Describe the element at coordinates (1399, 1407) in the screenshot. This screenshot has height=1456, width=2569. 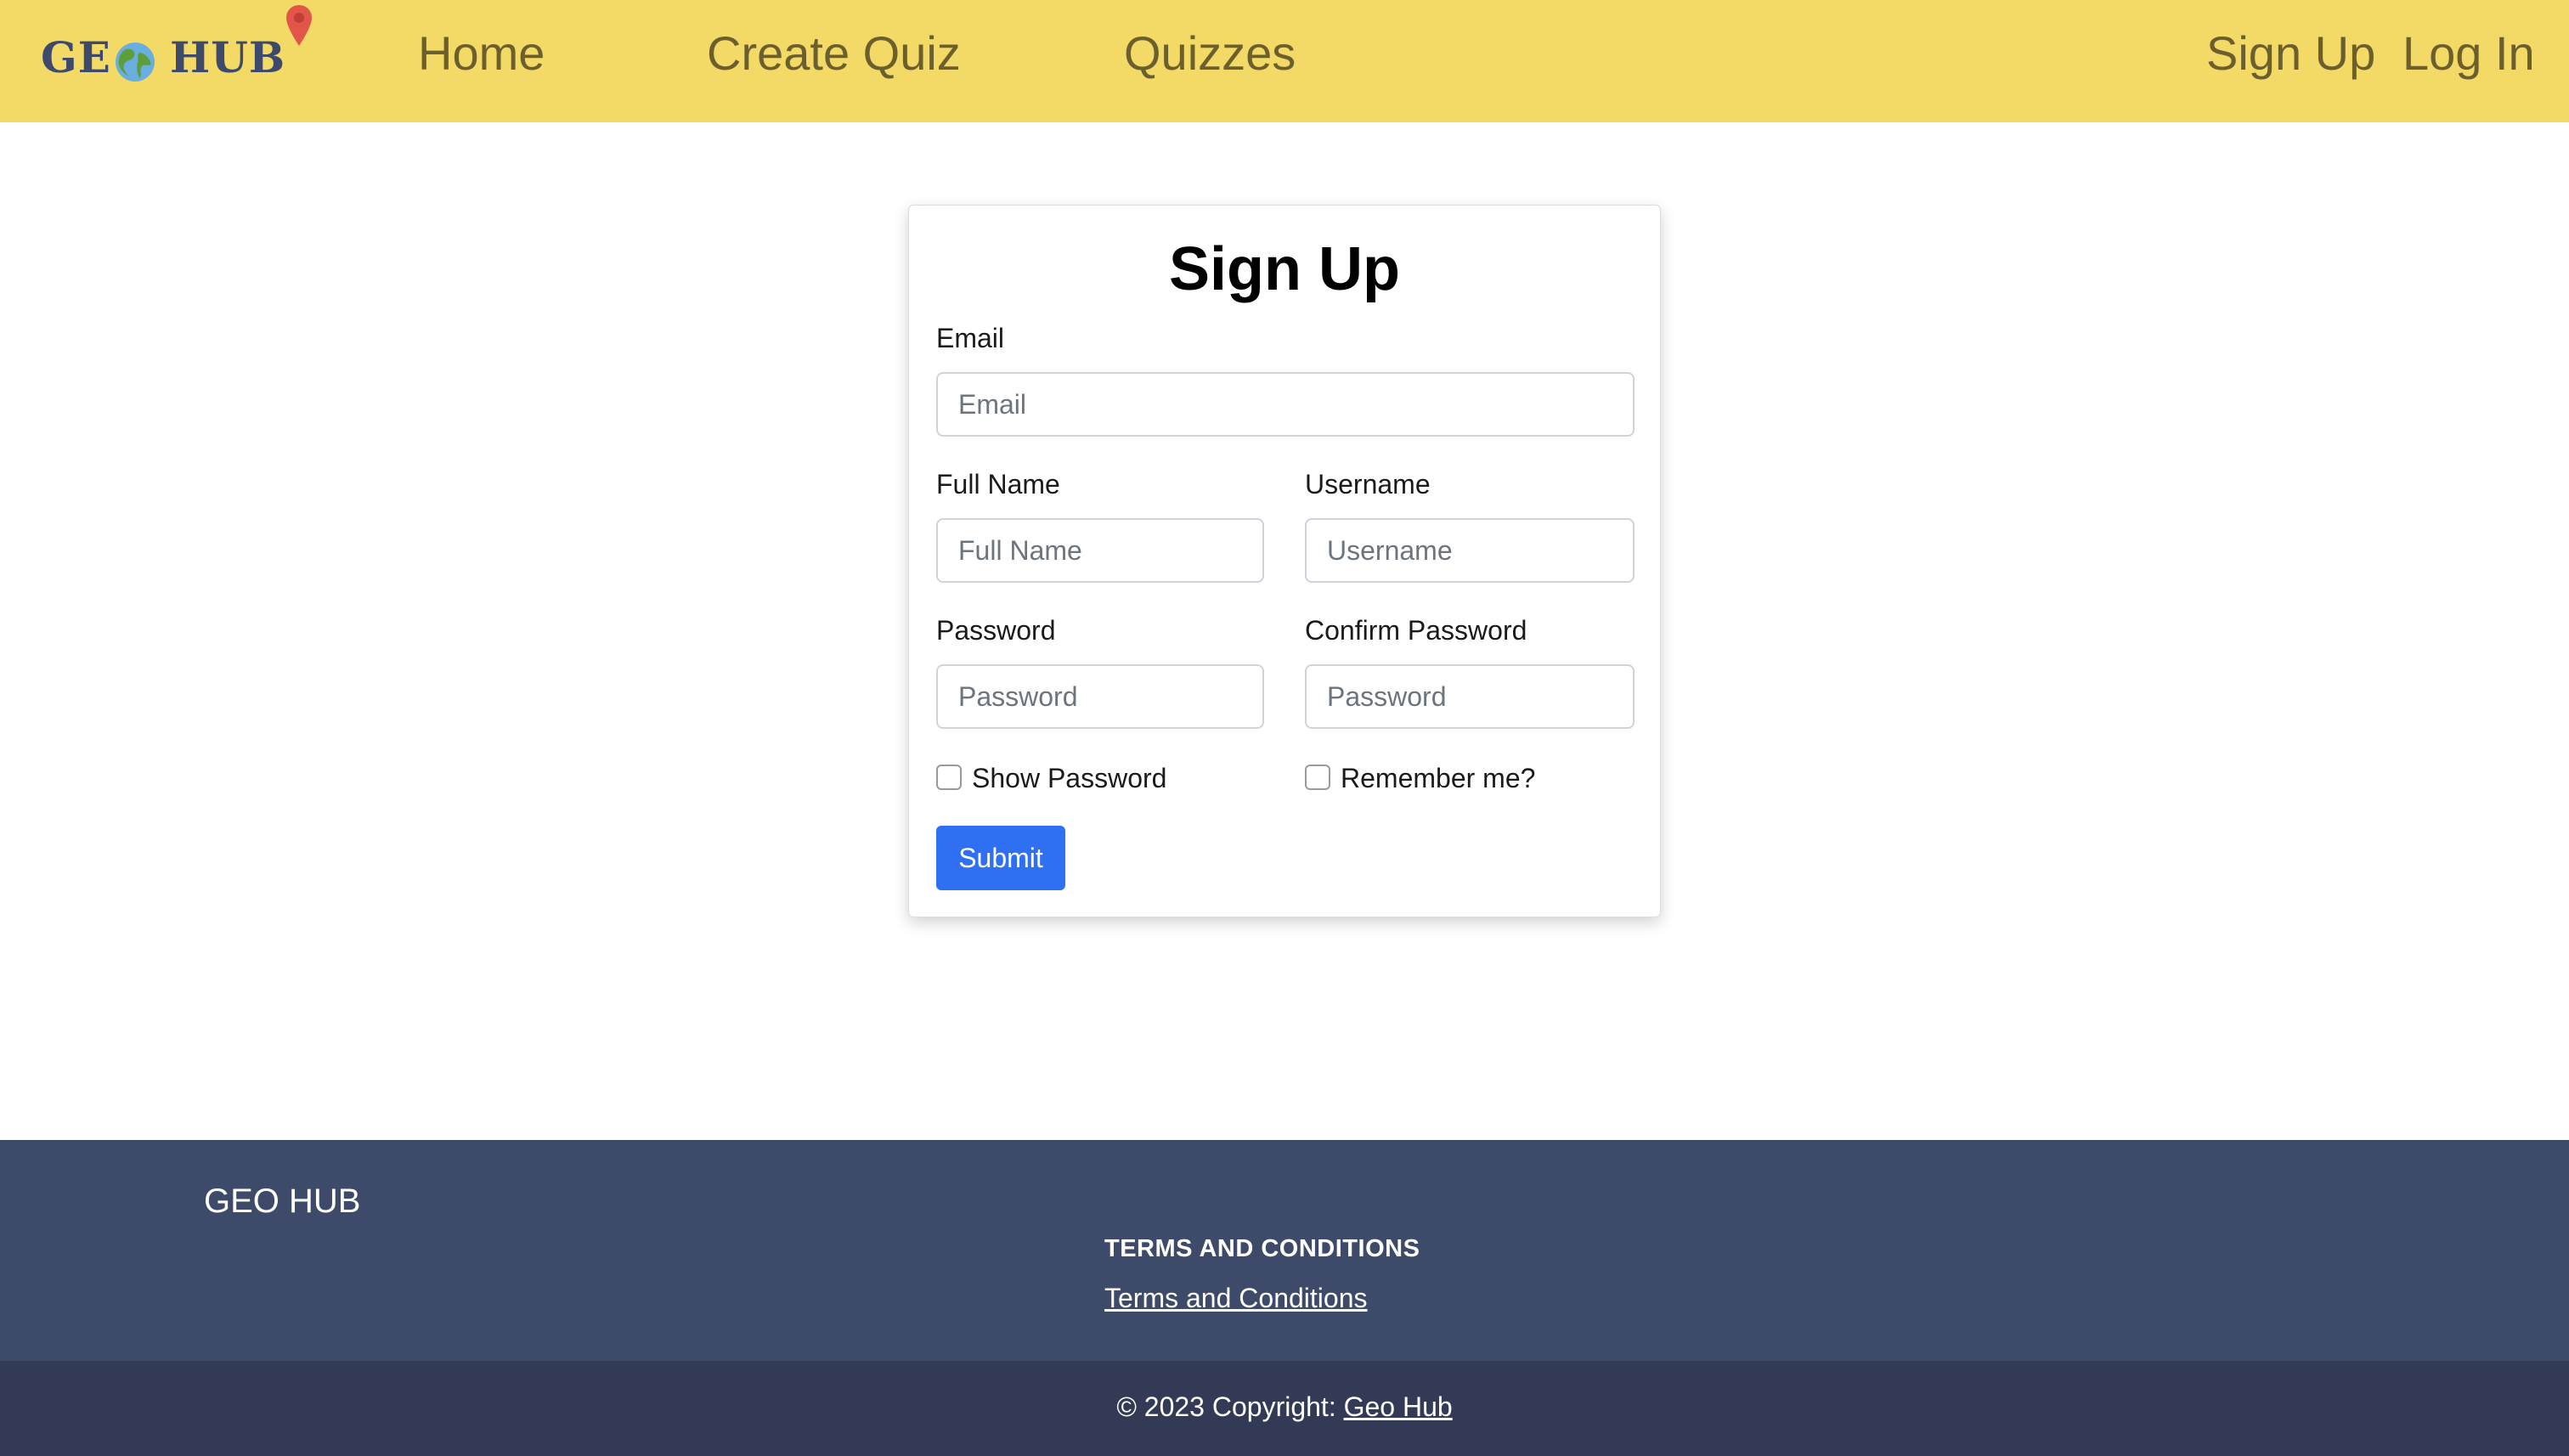
I see `copyright-link: Geo Hub` at that location.